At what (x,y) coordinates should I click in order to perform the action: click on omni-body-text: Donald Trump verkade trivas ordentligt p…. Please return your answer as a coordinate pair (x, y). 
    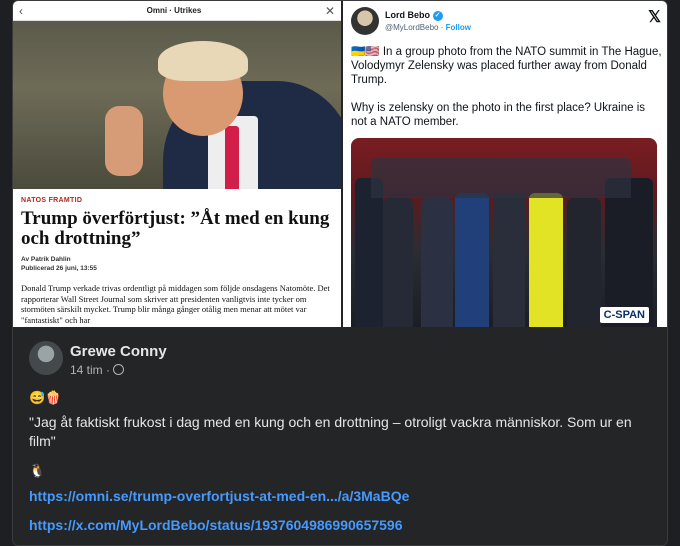
    Looking at the image, I should click on (175, 304).